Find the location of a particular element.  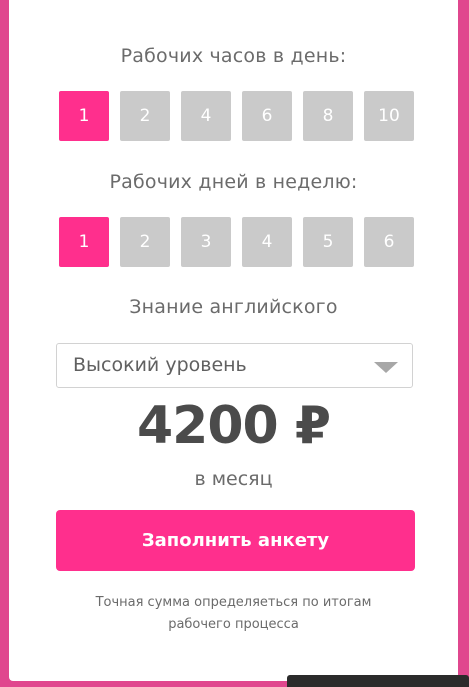

overlay-tab is located at coordinates (378, 681).